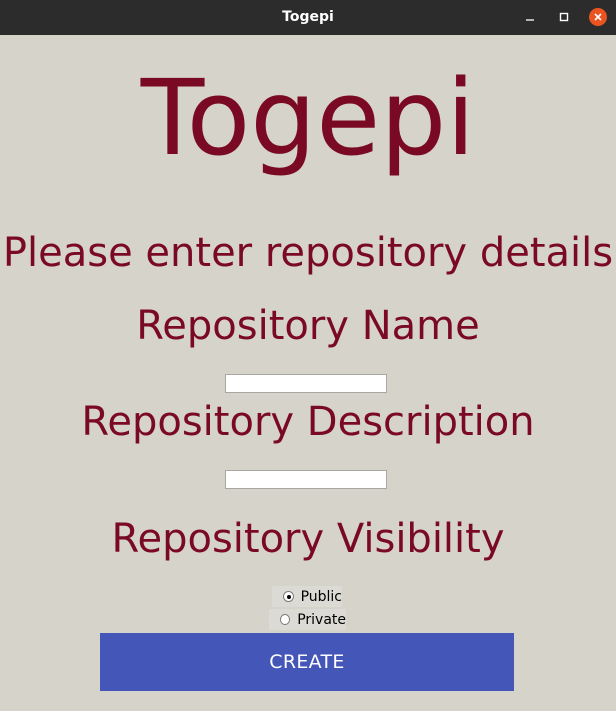 Image resolution: width=616 pixels, height=711 pixels. I want to click on close-icon, so click(598, 17).